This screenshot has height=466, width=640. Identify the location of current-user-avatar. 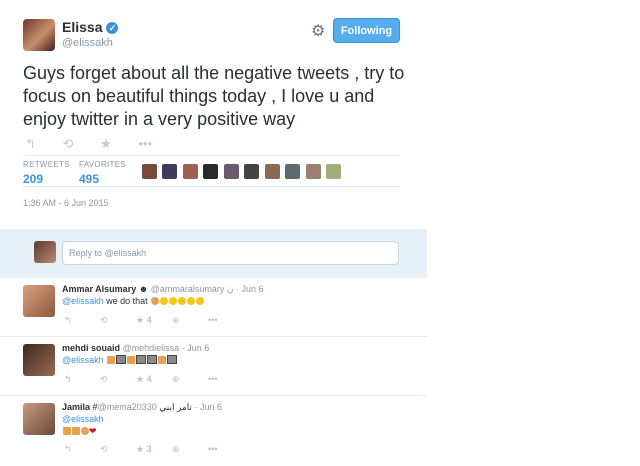
(45, 252).